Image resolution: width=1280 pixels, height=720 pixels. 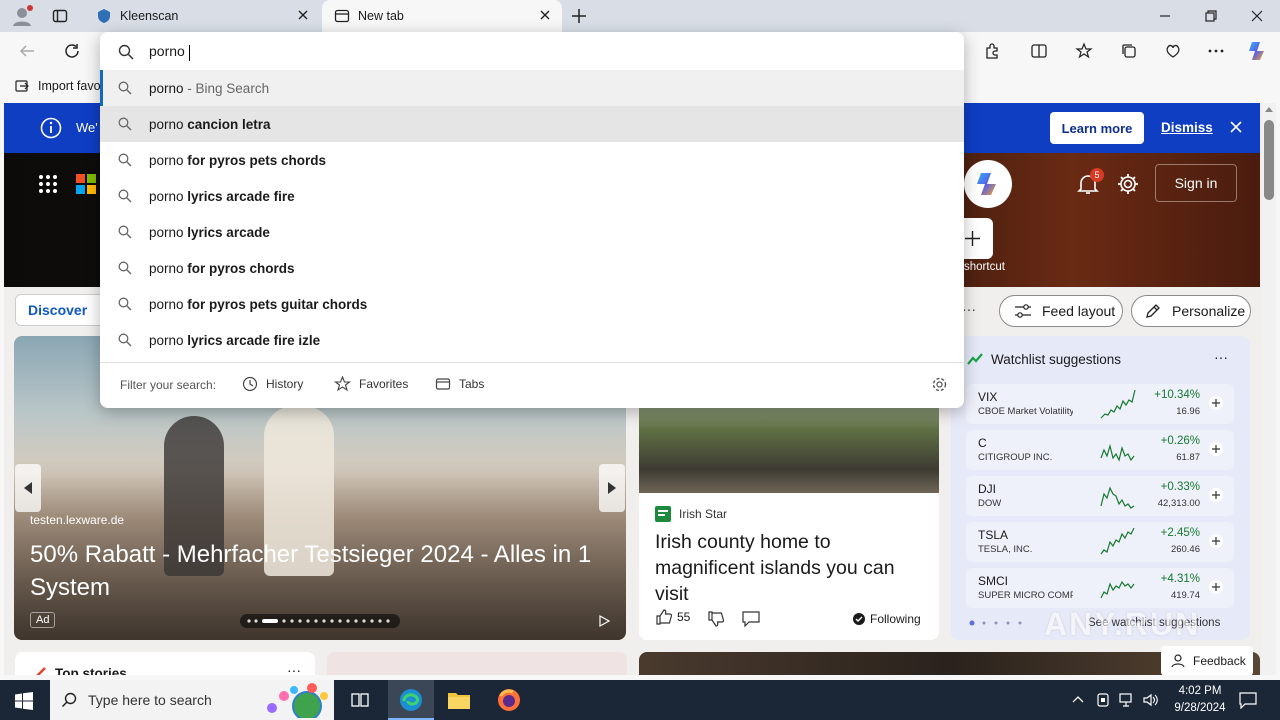 I want to click on watchlist-pager-dots, so click(x=998, y=623).